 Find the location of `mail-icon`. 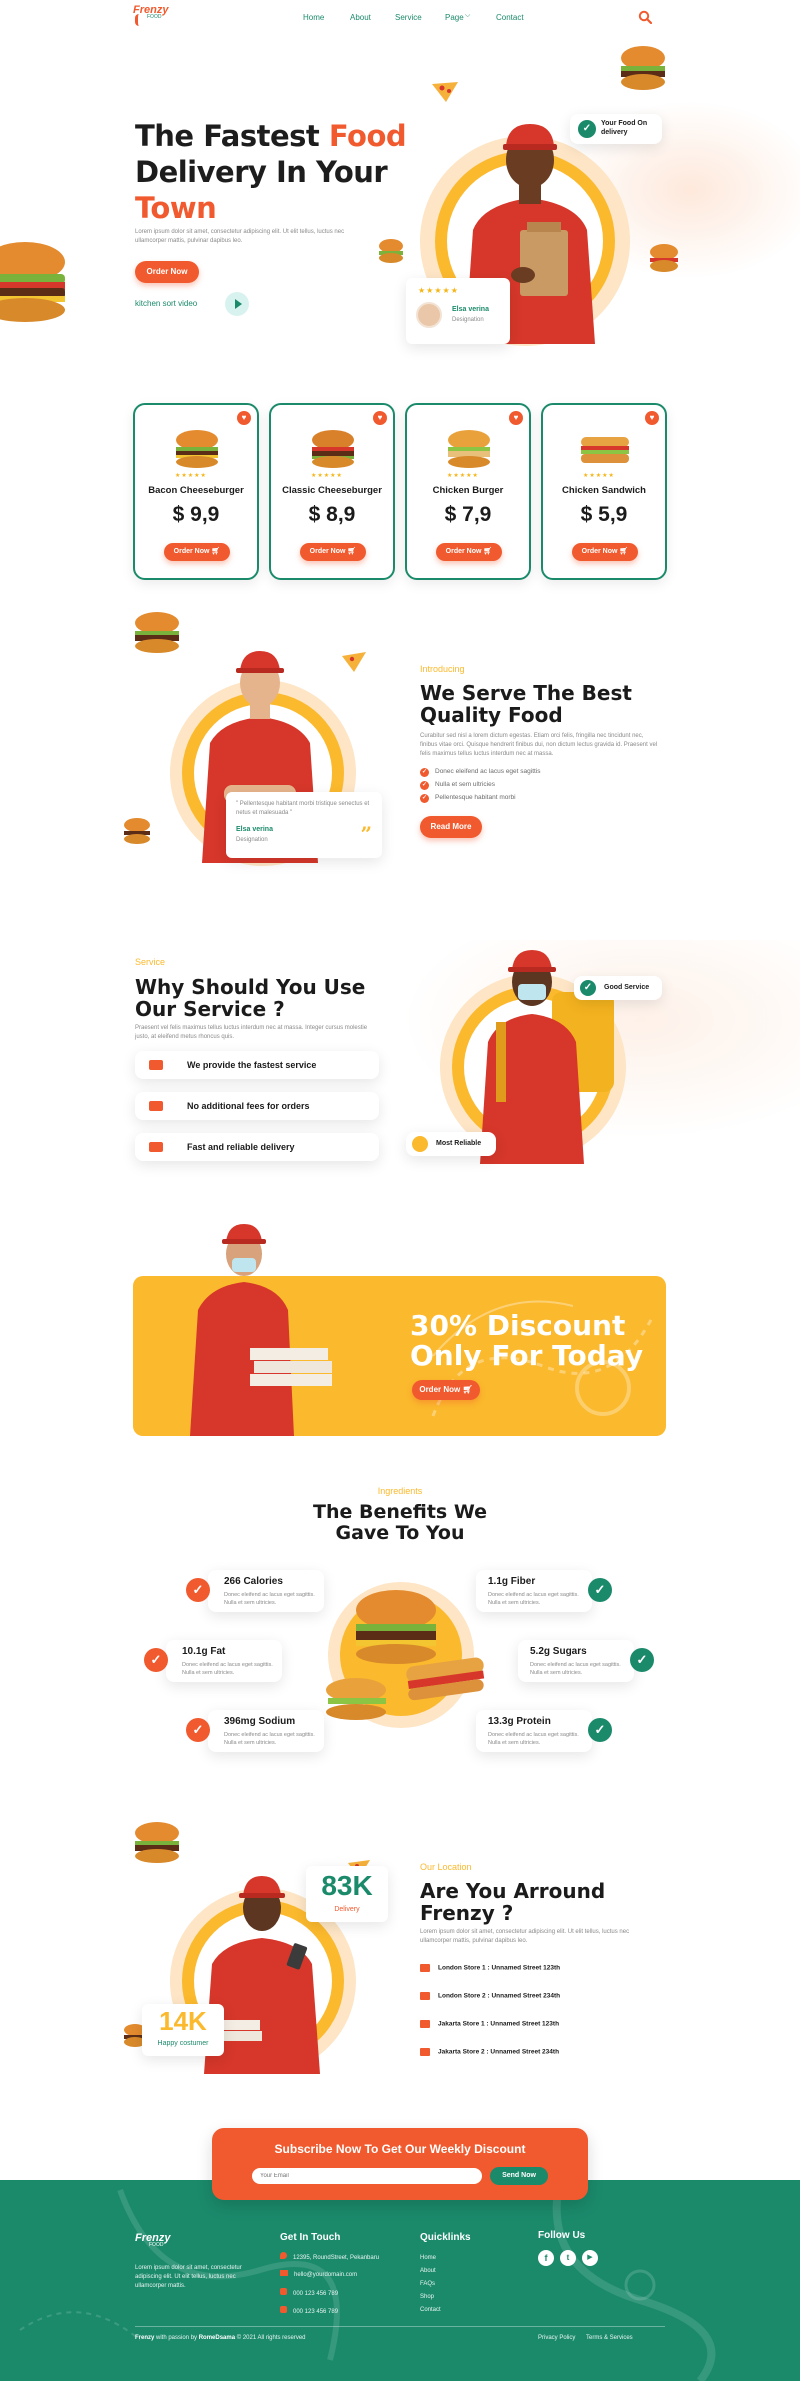

mail-icon is located at coordinates (284, 2273).